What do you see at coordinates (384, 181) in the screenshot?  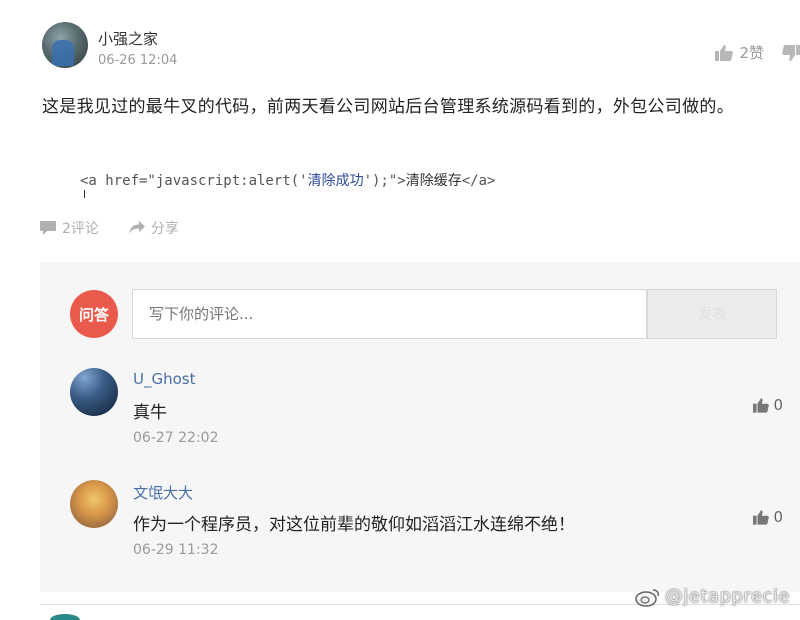 I see `code-mid: ');">` at bounding box center [384, 181].